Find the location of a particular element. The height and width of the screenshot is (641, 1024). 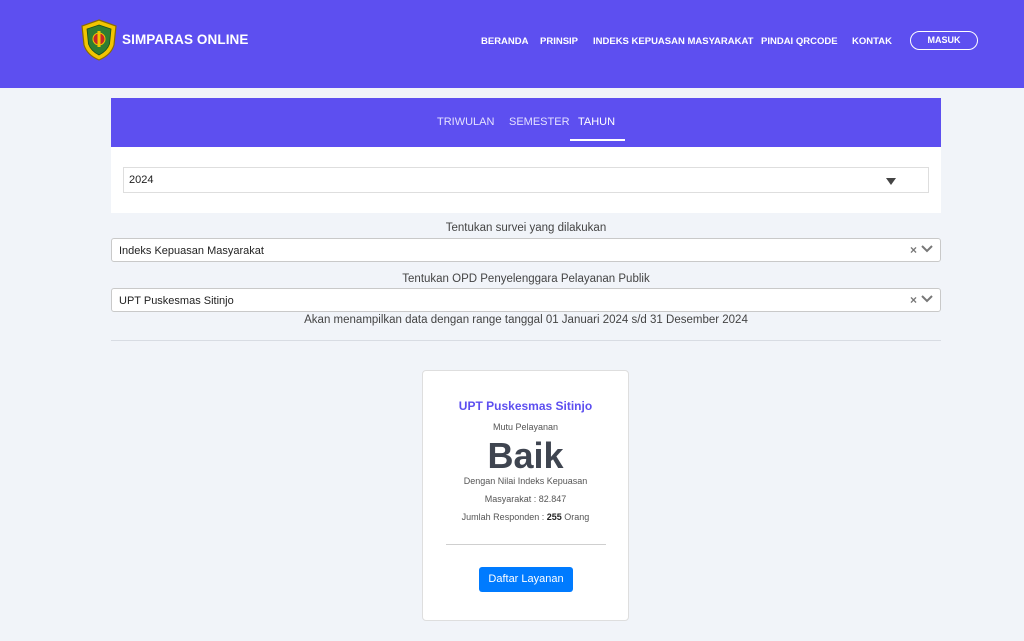

opd-select-value: UPT Puskesmas Sitinjo is located at coordinates (176, 301).